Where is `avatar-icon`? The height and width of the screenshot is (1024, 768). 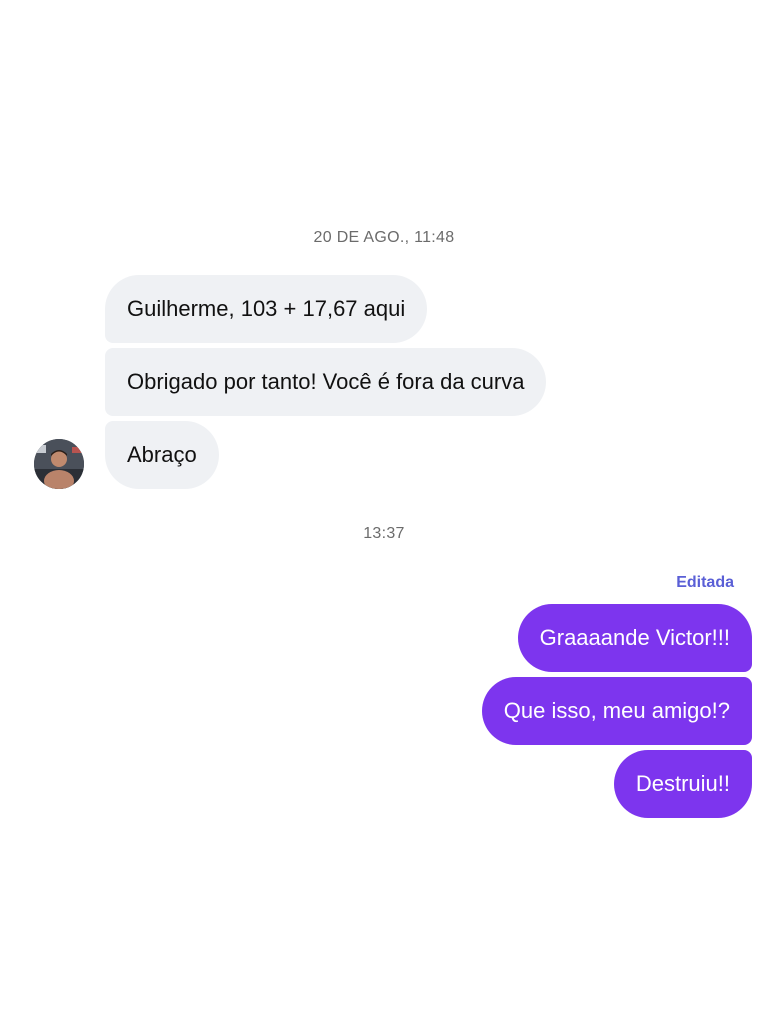 avatar-icon is located at coordinates (59, 464).